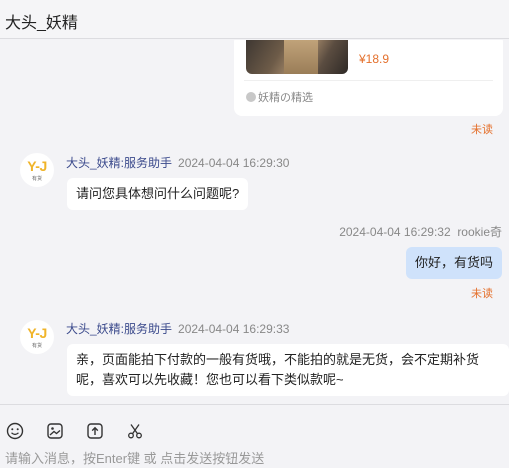 The height and width of the screenshot is (468, 509). I want to click on message-meta: 大头_妖精:服务助手 2024-04-04 16:29:33, so click(177, 328).